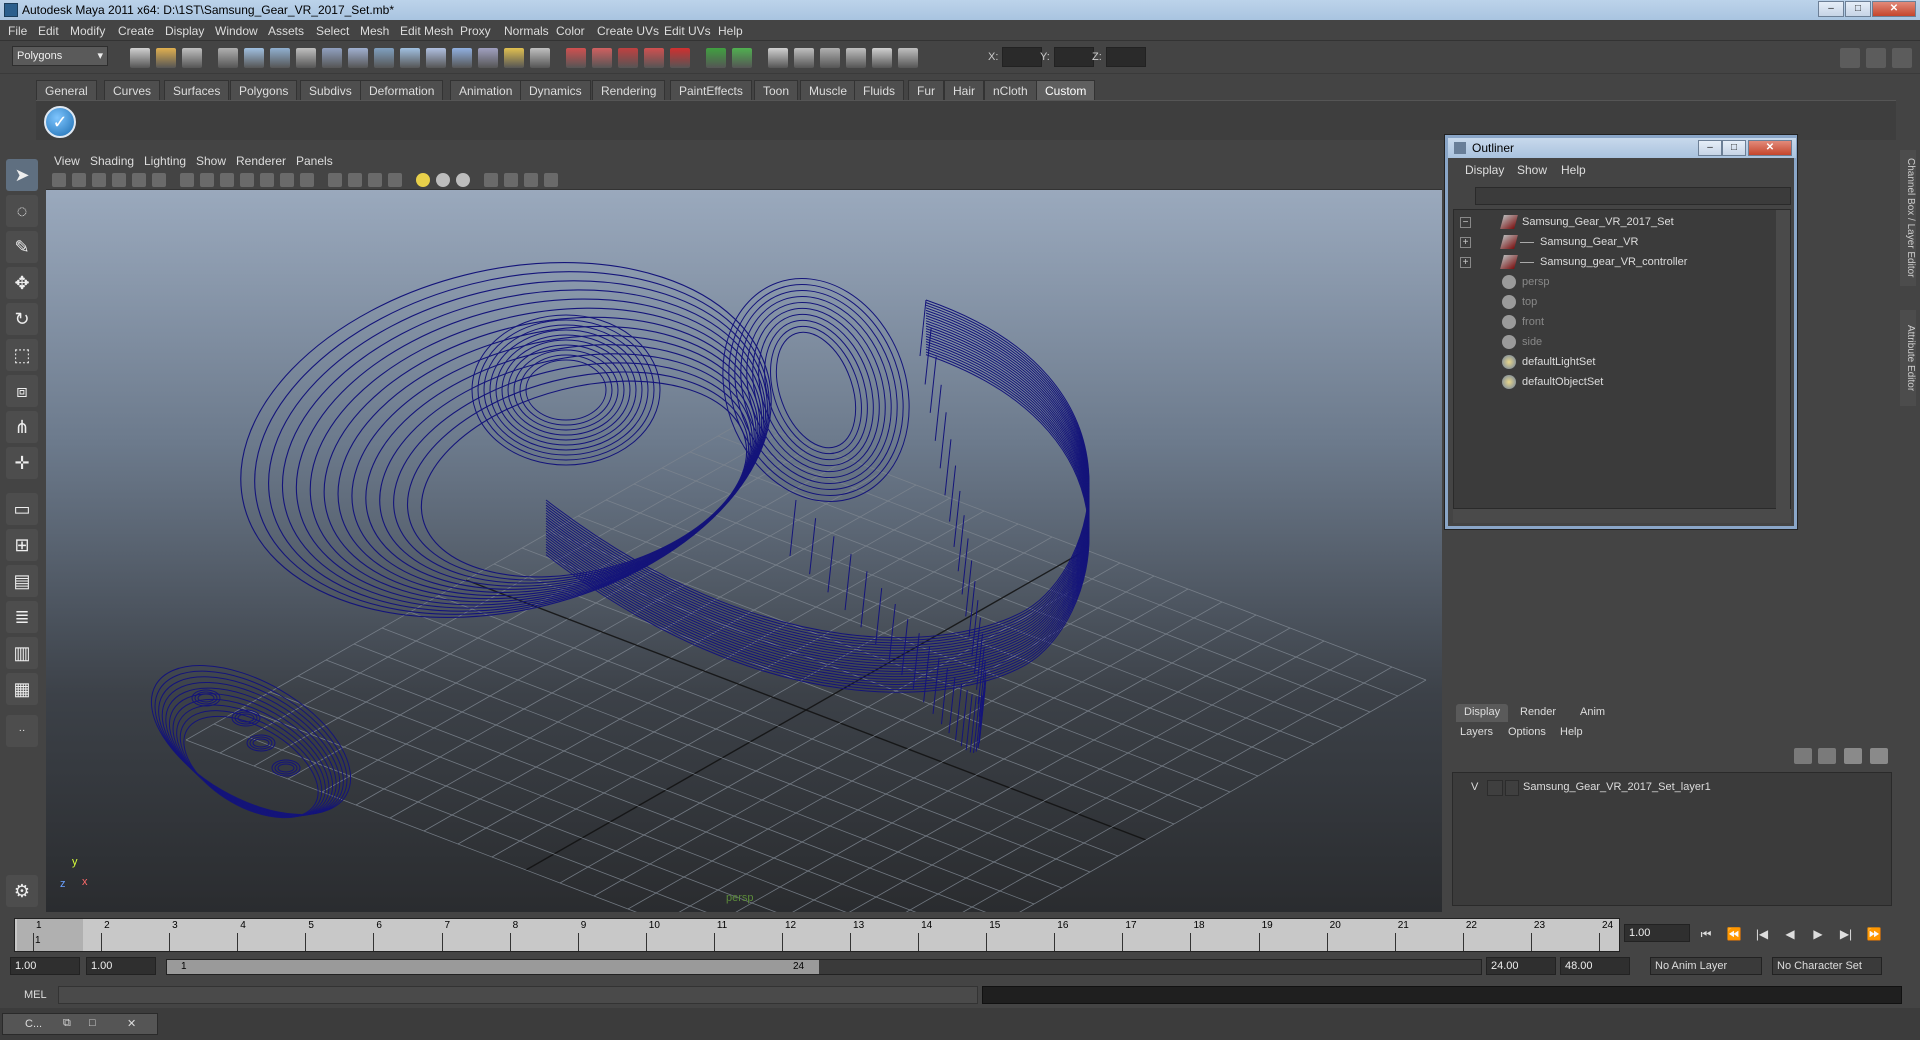 The width and height of the screenshot is (1920, 1040). What do you see at coordinates (211, 161) in the screenshot?
I see `viewport-menu-show: Show` at bounding box center [211, 161].